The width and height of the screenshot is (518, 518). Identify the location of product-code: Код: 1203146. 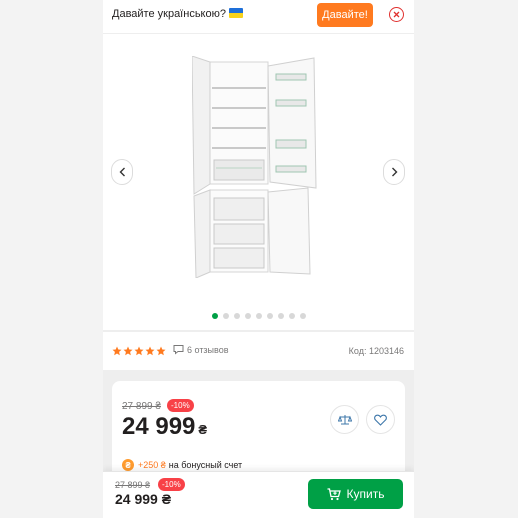
(376, 351).